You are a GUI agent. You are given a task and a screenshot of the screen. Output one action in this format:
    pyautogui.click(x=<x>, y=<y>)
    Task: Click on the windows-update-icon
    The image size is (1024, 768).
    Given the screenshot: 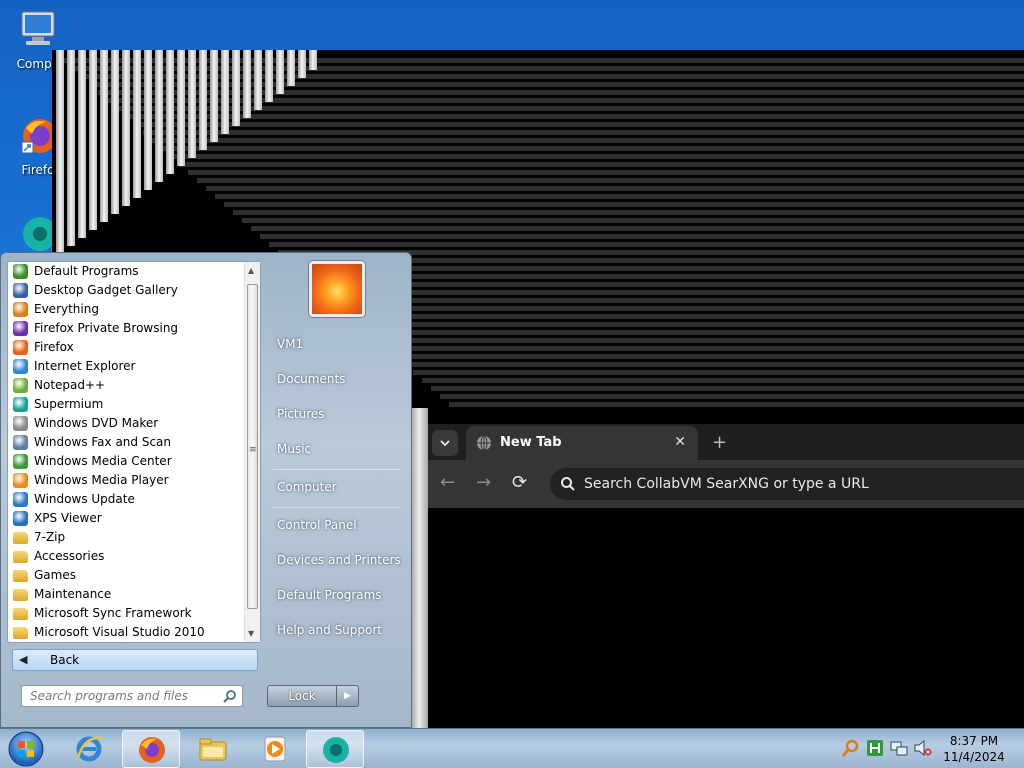 What is the action you would take?
    pyautogui.click(x=20, y=499)
    